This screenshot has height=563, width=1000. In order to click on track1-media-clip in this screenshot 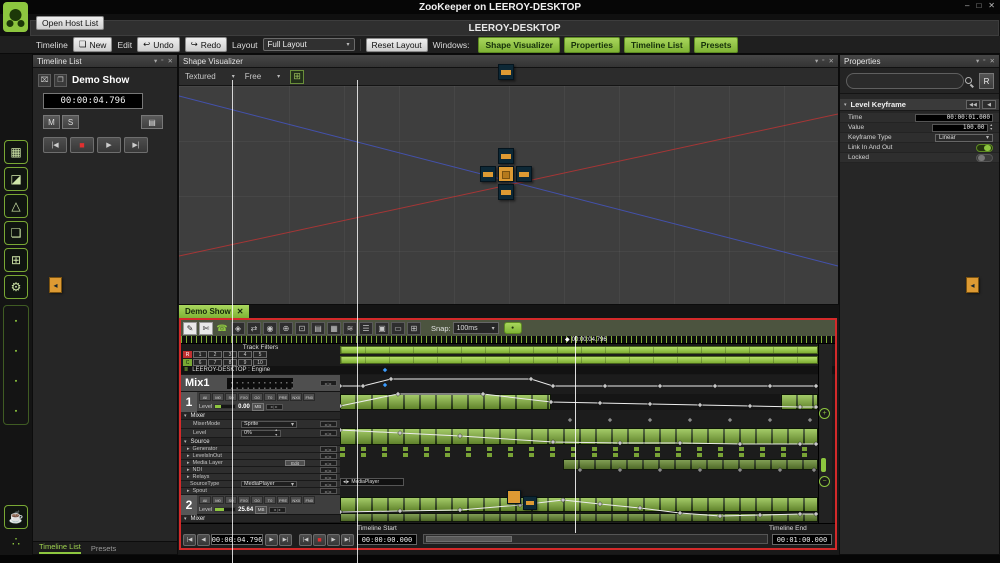, I will do `click(445, 402)`.